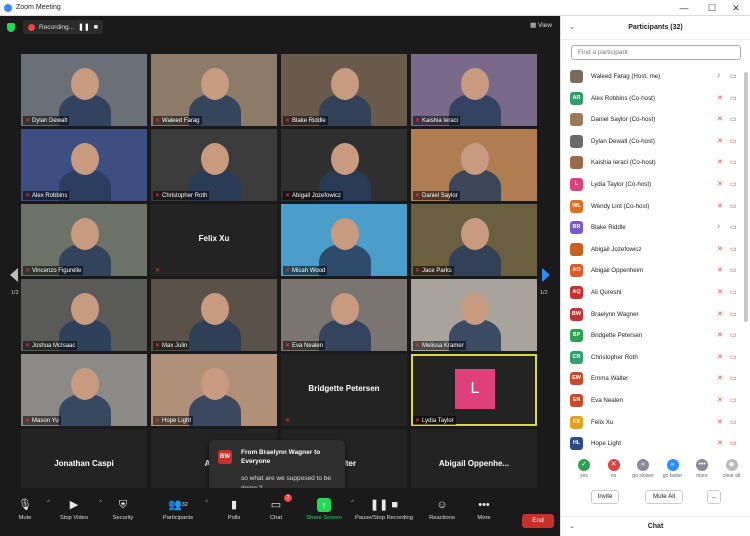 This screenshot has width=750, height=536. I want to click on video-tile: L ✕ Lydia Taylor, so click(474, 390).